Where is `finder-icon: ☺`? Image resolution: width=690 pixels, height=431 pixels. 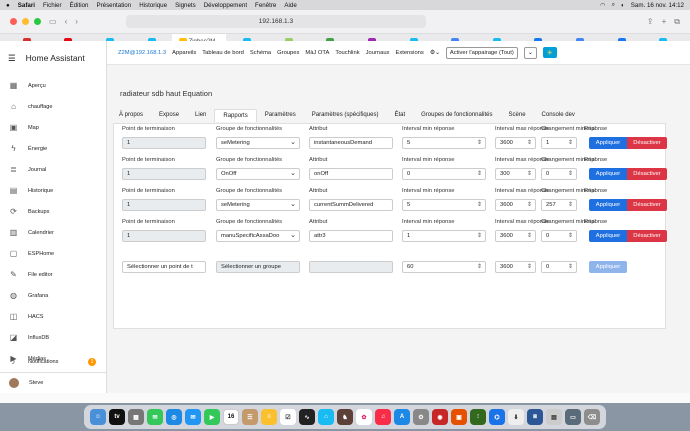
finder-icon: ☺ is located at coordinates (98, 417).